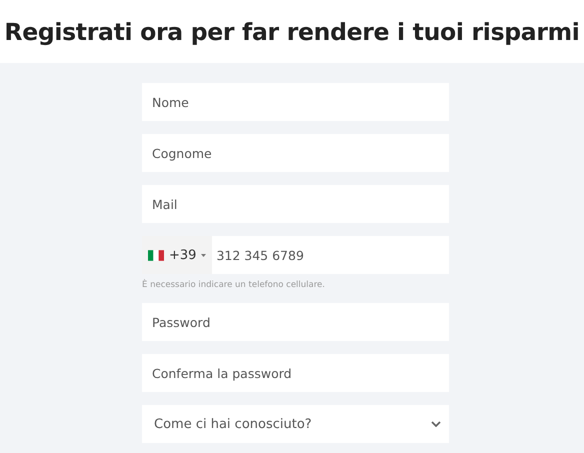 The height and width of the screenshot is (453, 584). Describe the element at coordinates (295, 373) in the screenshot. I see `input-field: Conferma la password` at that location.